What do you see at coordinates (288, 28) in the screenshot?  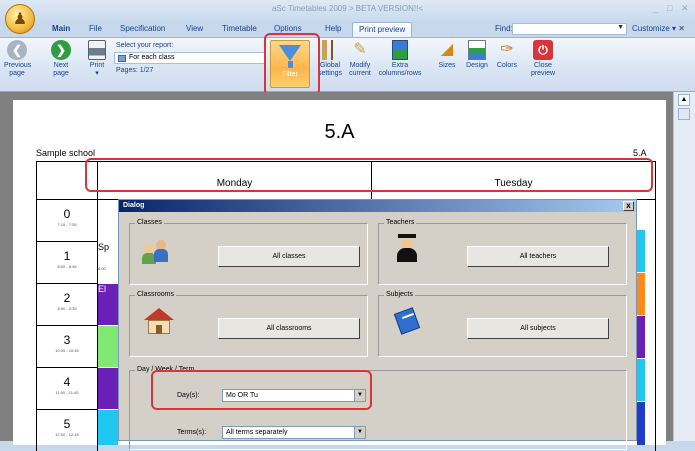 I see `tab-options: Options` at bounding box center [288, 28].